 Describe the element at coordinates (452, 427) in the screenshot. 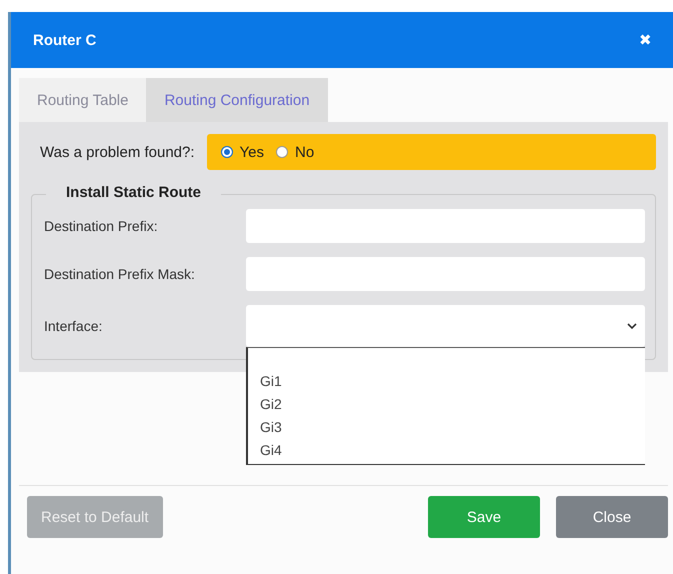

I see `dropdown-option: Gi3` at that location.